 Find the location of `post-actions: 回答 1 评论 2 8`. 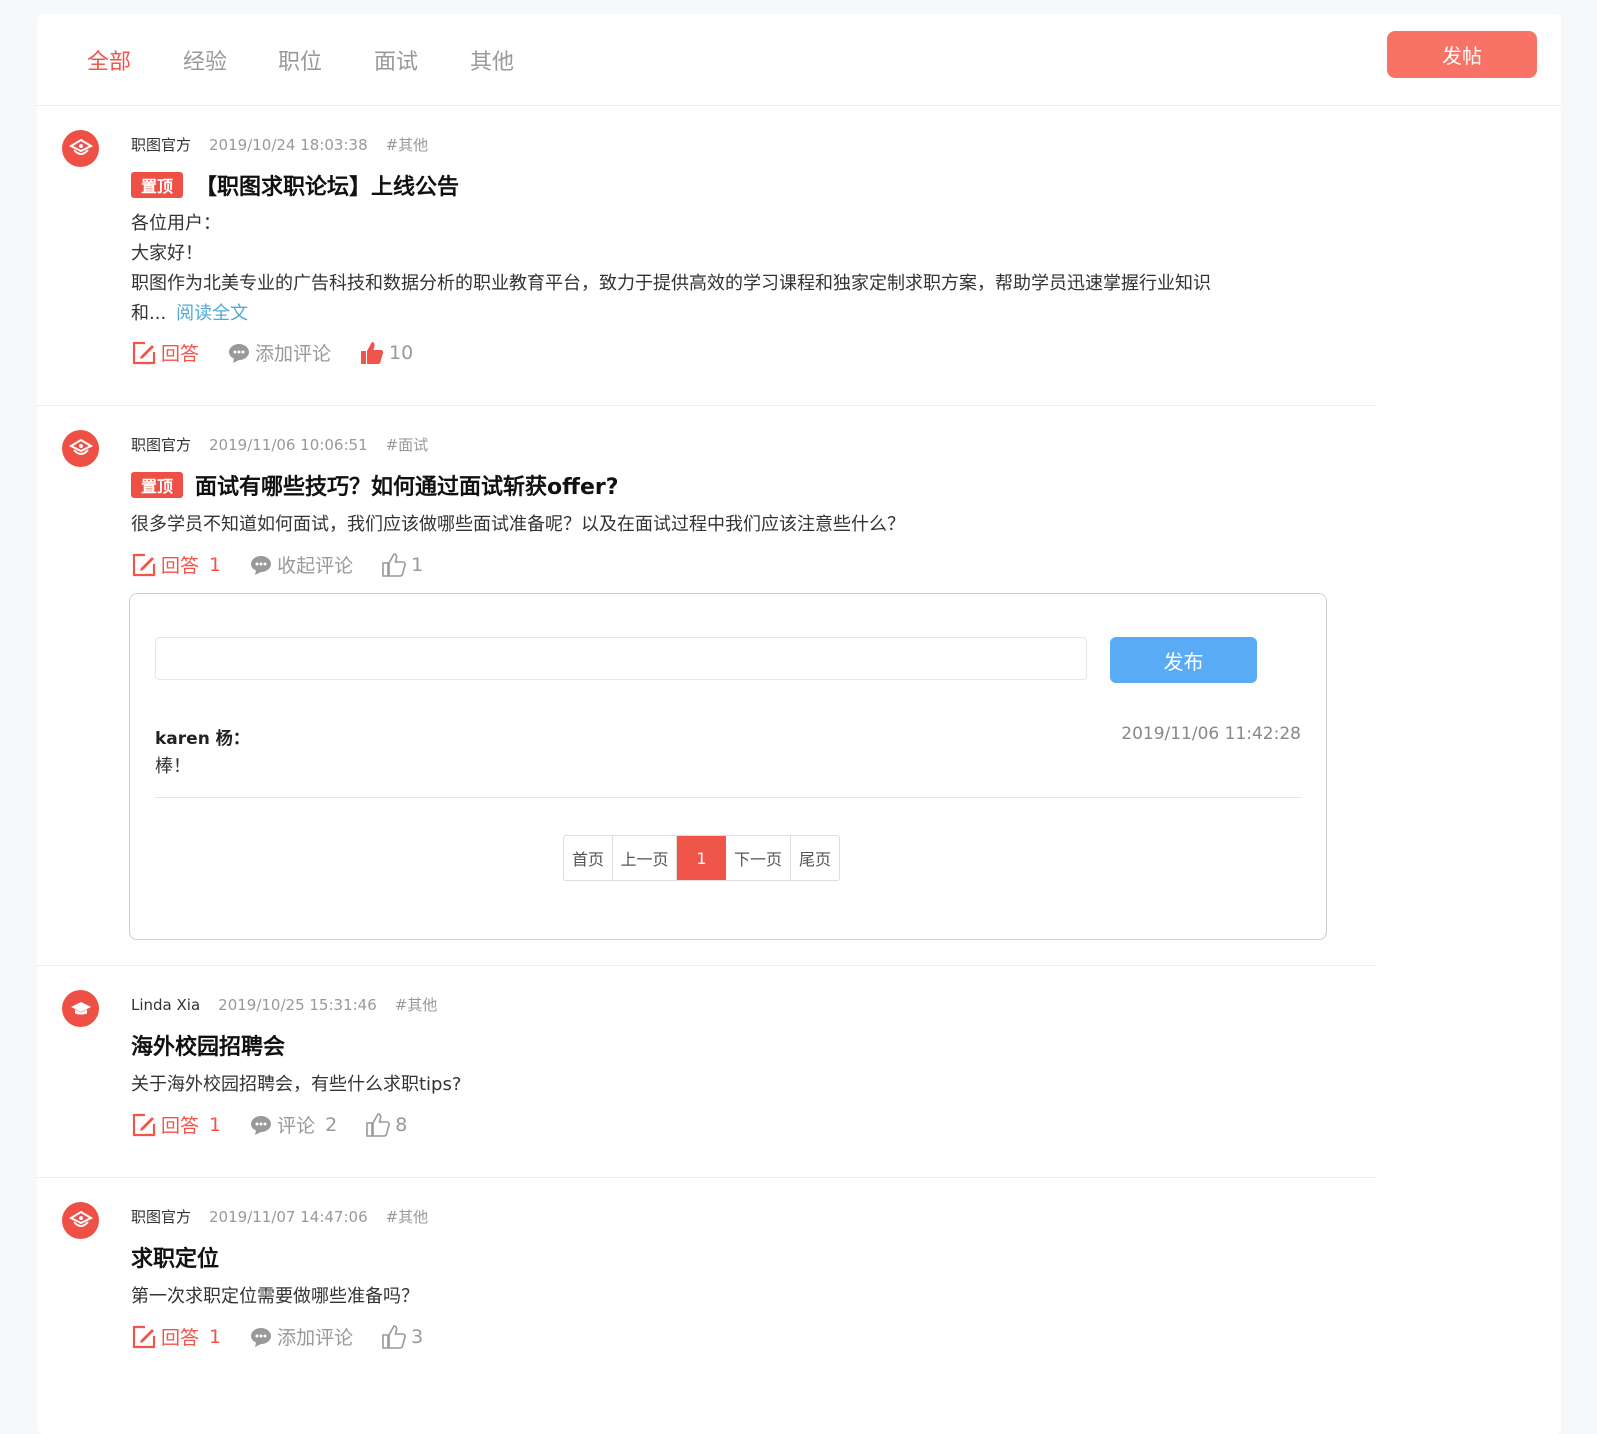

post-actions: 回答 1 评论 2 8 is located at coordinates (283, 1124).